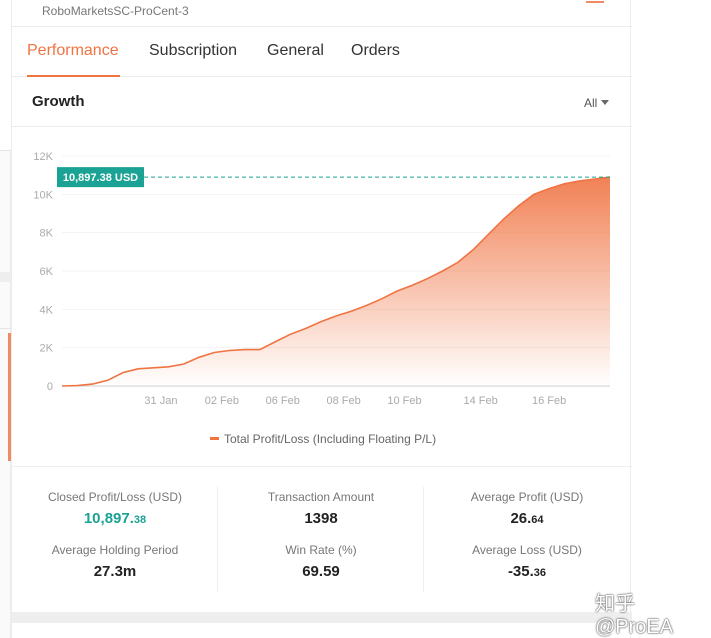 Image resolution: width=711 pixels, height=638 pixels. Describe the element at coordinates (47, 310) in the screenshot. I see `y-tick-label: 4K` at that location.